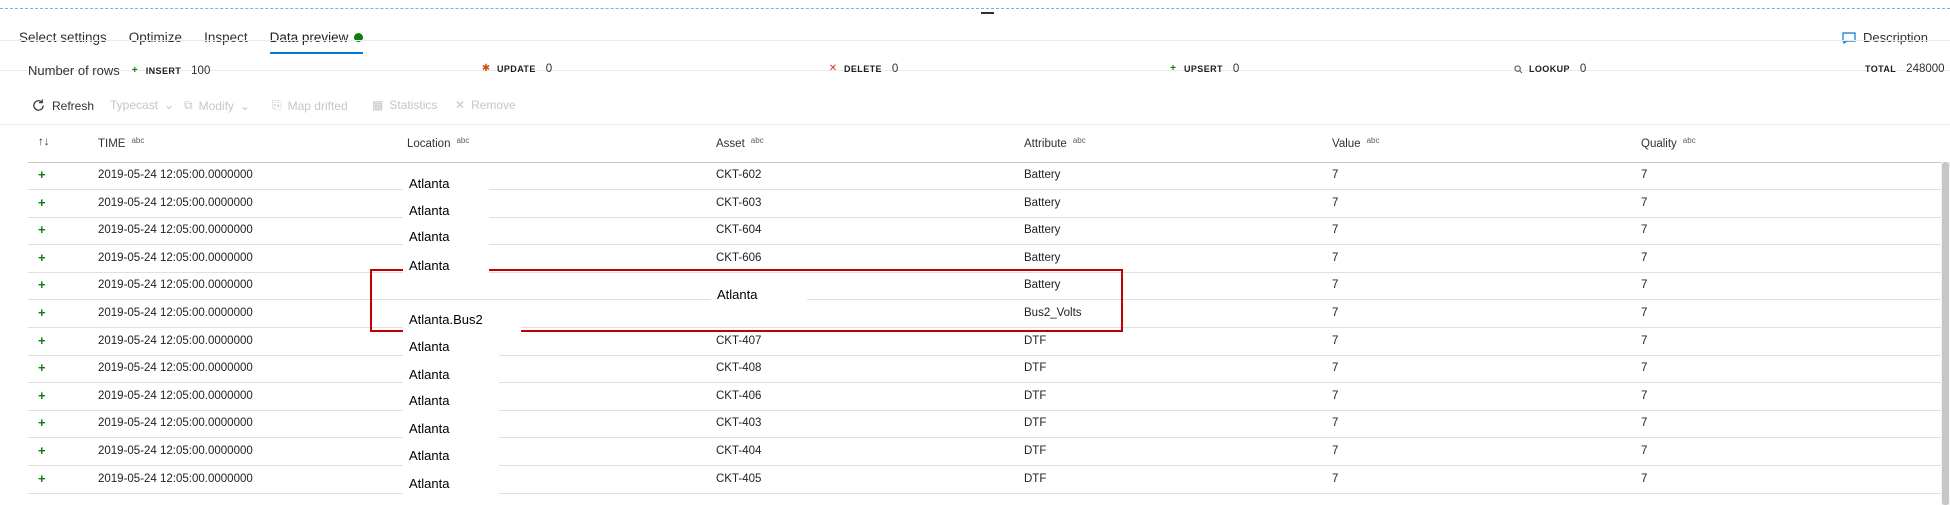  What do you see at coordinates (378, 105) in the screenshot?
I see `statistics-icon: ▦` at bounding box center [378, 105].